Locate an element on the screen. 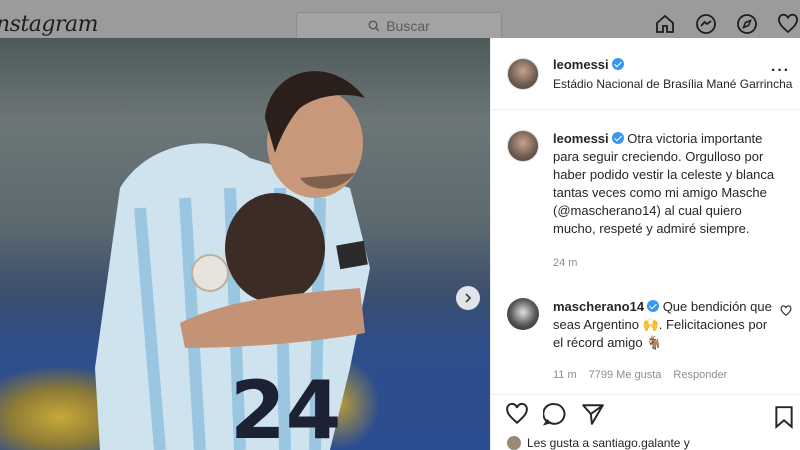 The image size is (800, 450). comment-username: mascherano14 is located at coordinates (598, 306).